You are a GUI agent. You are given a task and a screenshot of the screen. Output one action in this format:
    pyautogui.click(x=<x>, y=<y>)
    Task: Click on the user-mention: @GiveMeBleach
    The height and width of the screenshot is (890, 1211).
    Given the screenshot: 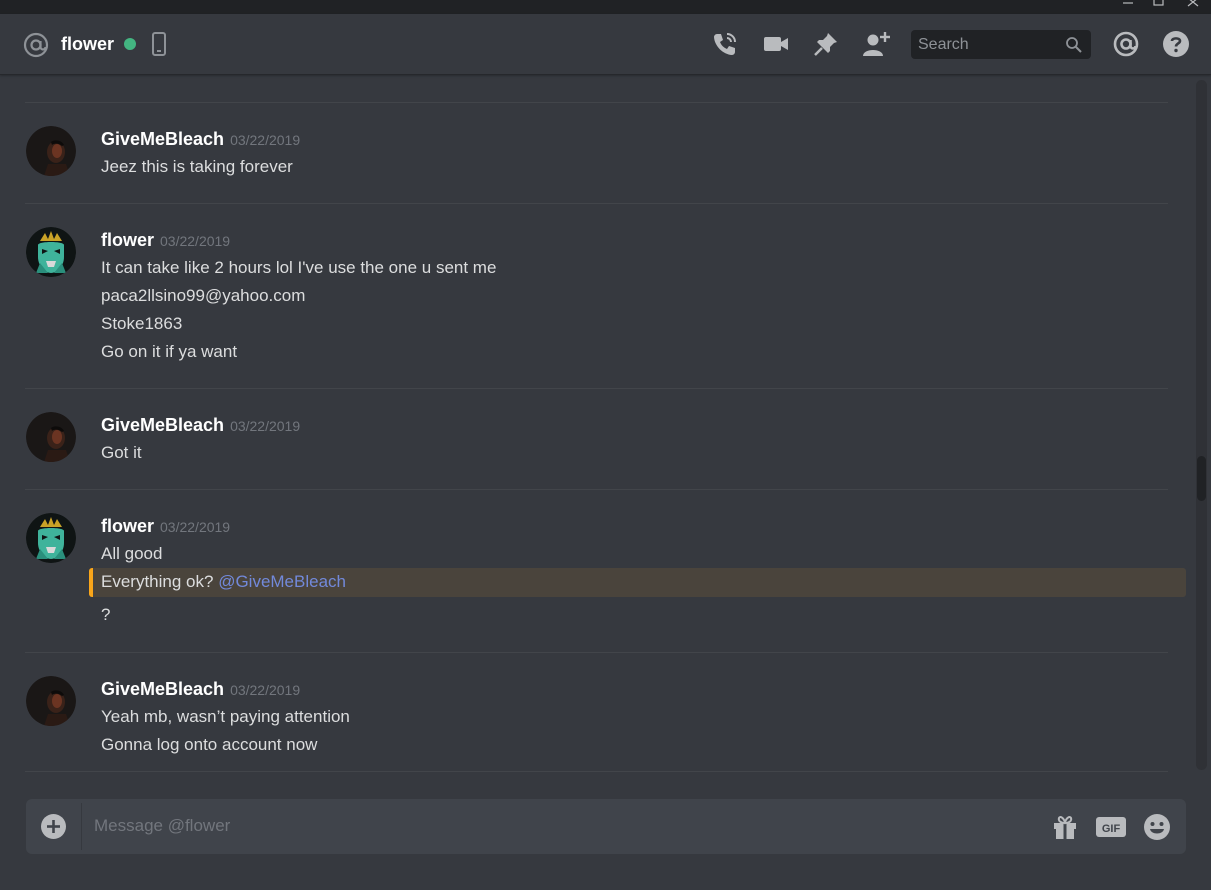 What is the action you would take?
    pyautogui.click(x=282, y=581)
    